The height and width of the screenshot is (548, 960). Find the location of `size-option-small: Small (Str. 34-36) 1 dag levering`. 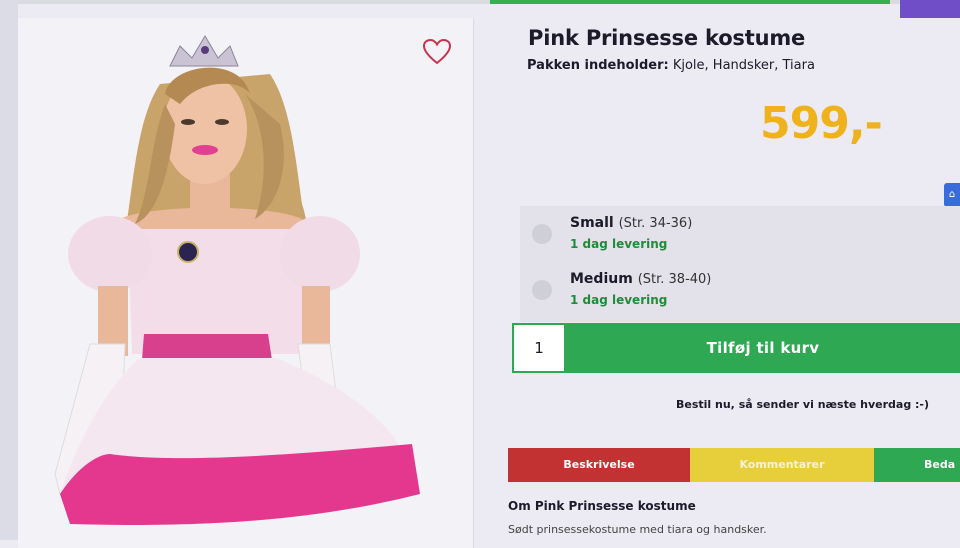

size-option-small: Small (Str. 34-36) 1 dag levering is located at coordinates (740, 236).